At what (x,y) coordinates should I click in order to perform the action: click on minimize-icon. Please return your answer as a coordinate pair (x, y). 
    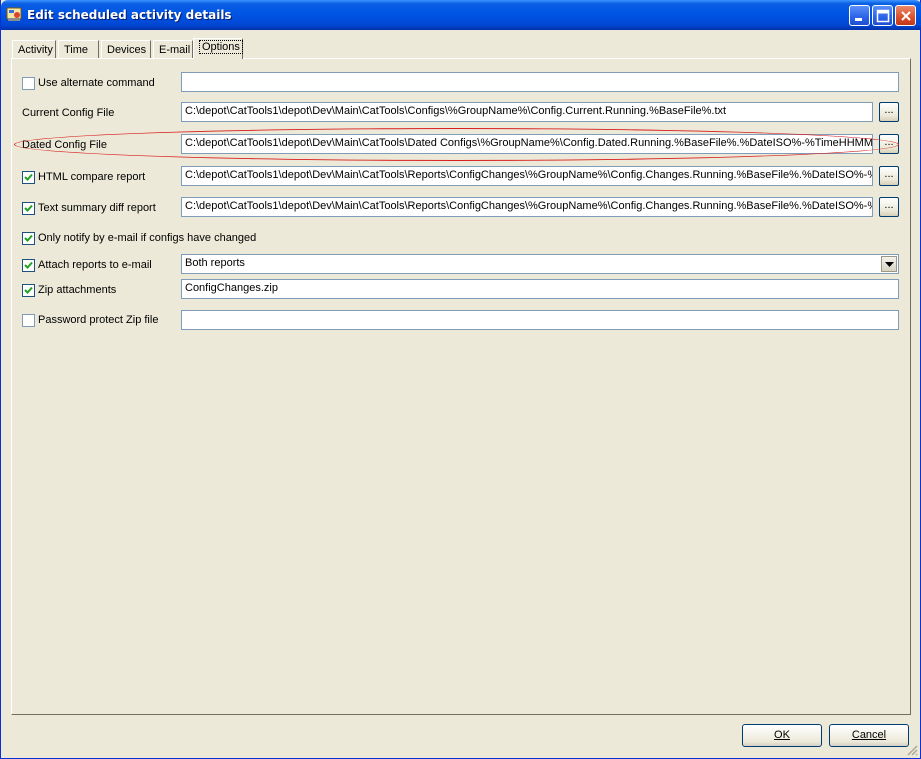
    Looking at the image, I should click on (858, 19).